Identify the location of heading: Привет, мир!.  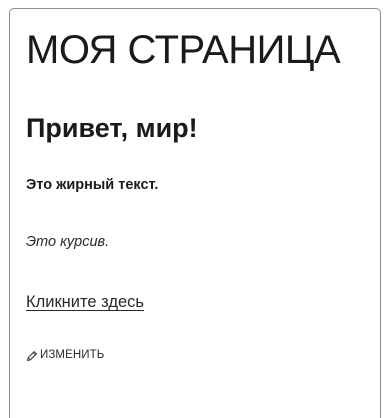
(112, 128).